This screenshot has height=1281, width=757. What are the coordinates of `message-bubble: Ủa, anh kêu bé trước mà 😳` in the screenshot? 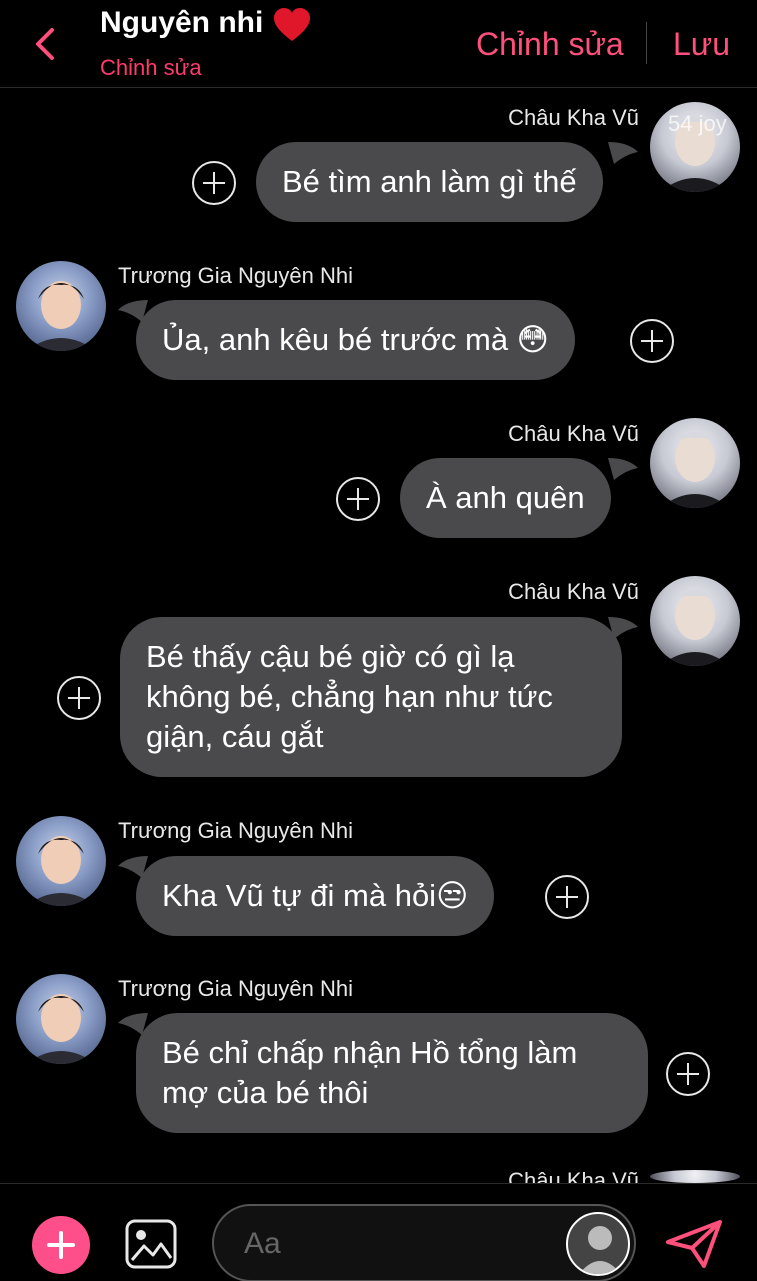 It's located at (356, 340).